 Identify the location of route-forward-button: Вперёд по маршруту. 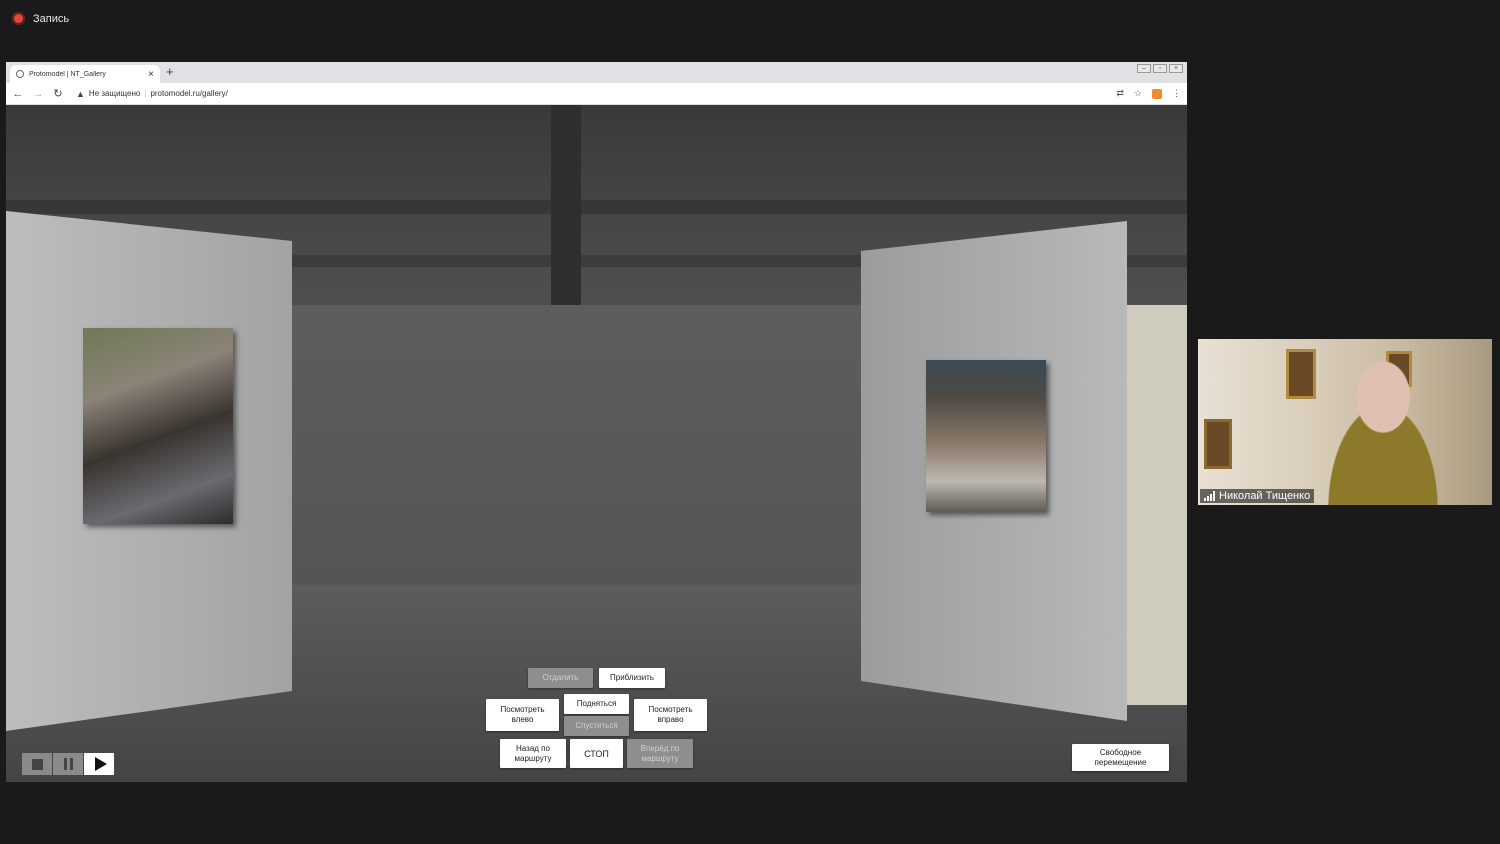
(660, 753).